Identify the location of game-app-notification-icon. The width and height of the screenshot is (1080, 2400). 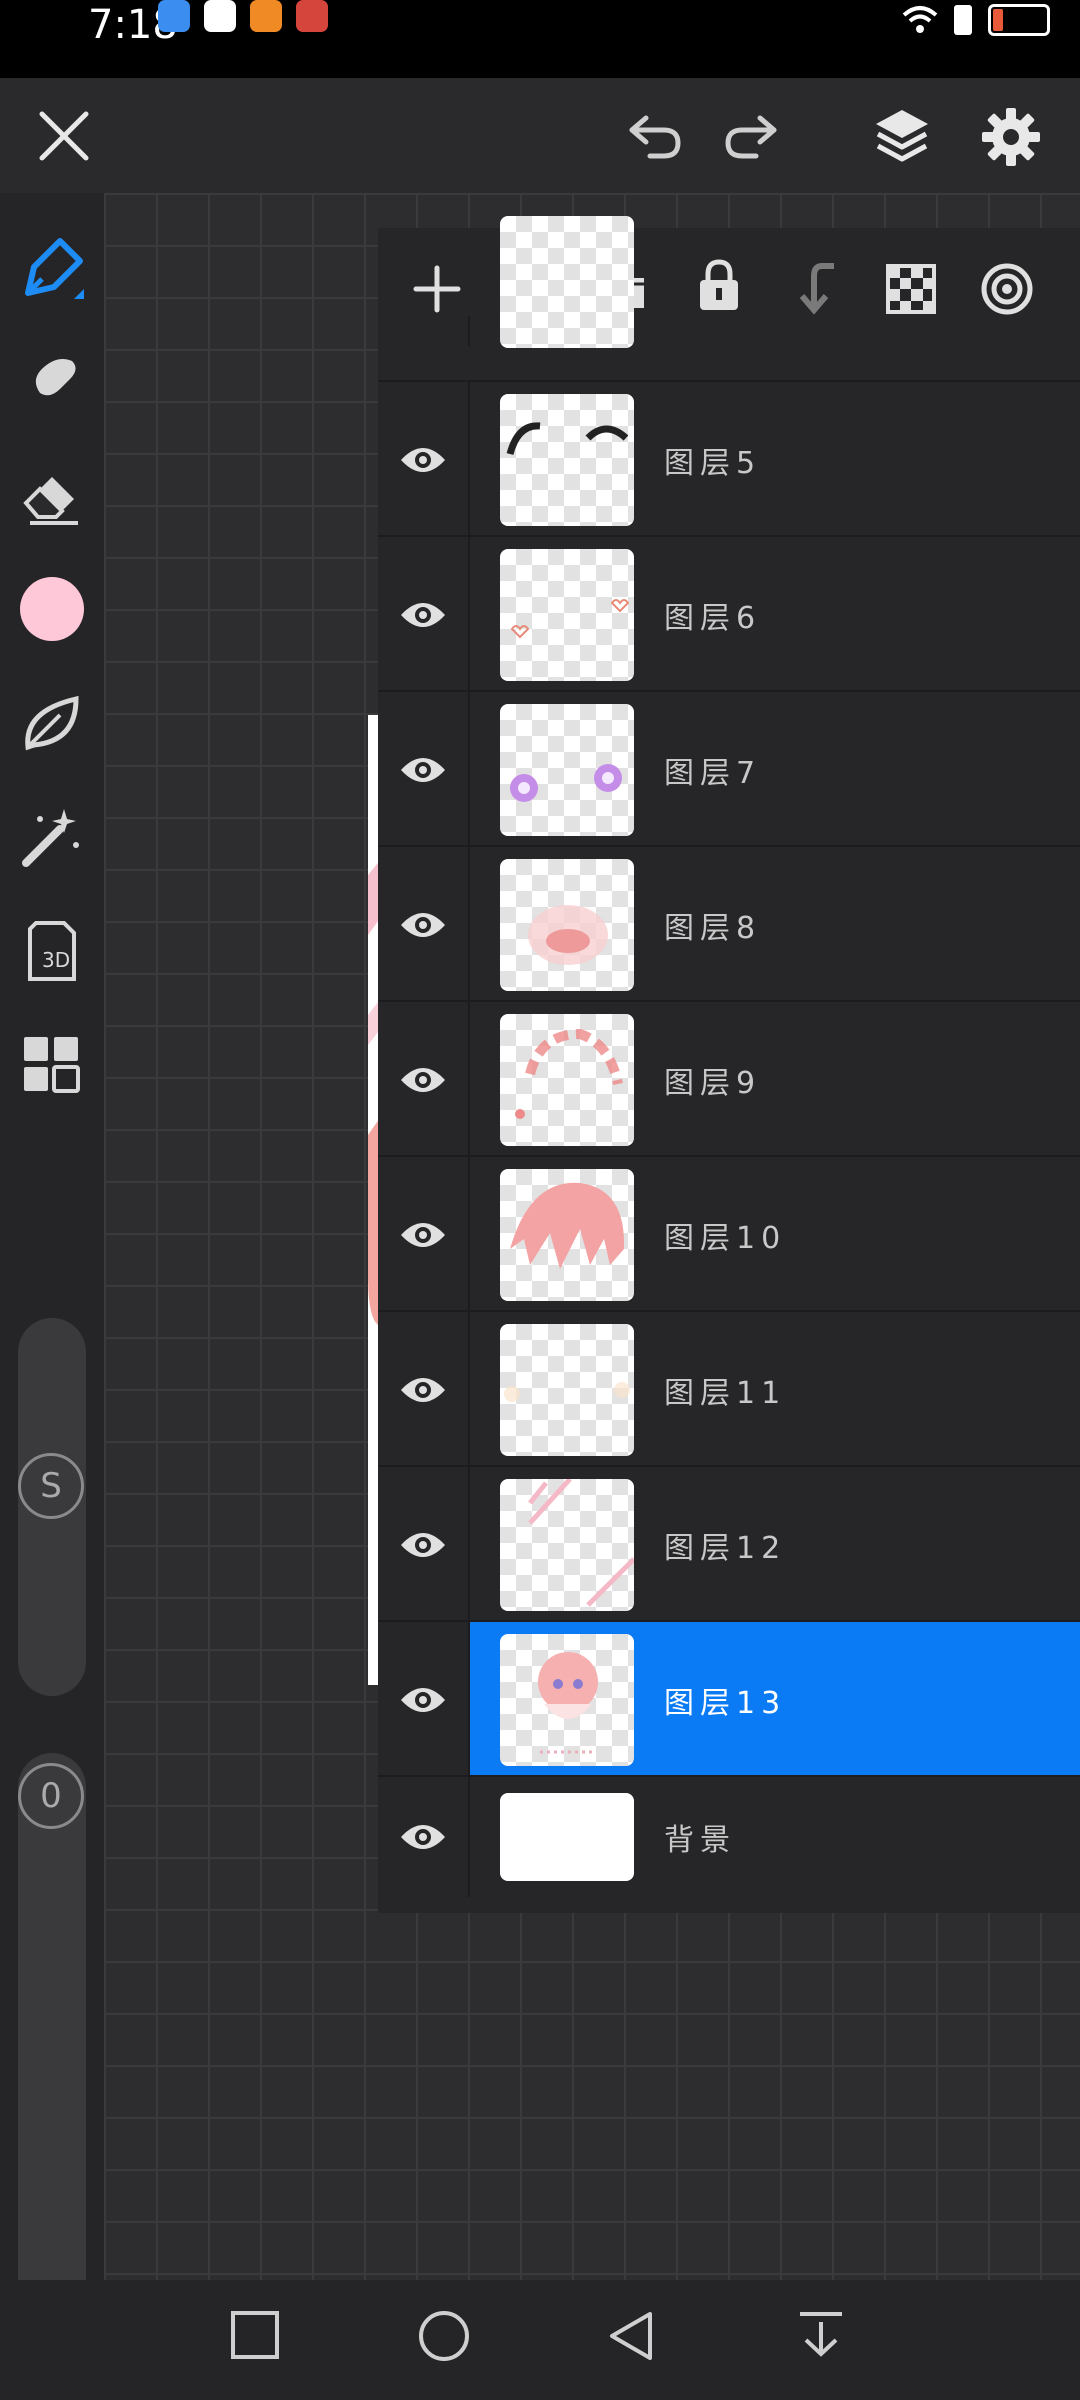
(312, 16).